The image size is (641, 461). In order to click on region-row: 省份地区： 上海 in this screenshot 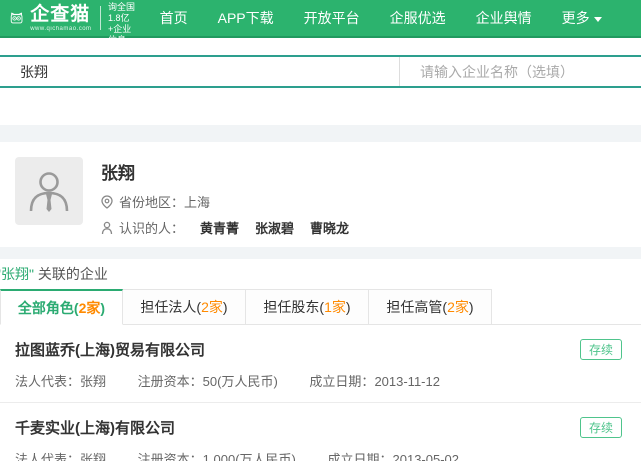, I will do `click(225, 201)`.